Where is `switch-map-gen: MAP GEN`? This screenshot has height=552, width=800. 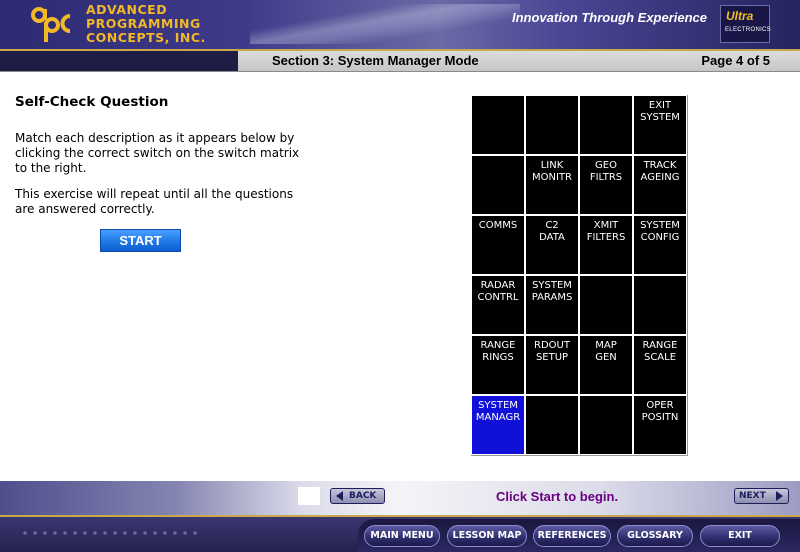 switch-map-gen: MAP GEN is located at coordinates (606, 365).